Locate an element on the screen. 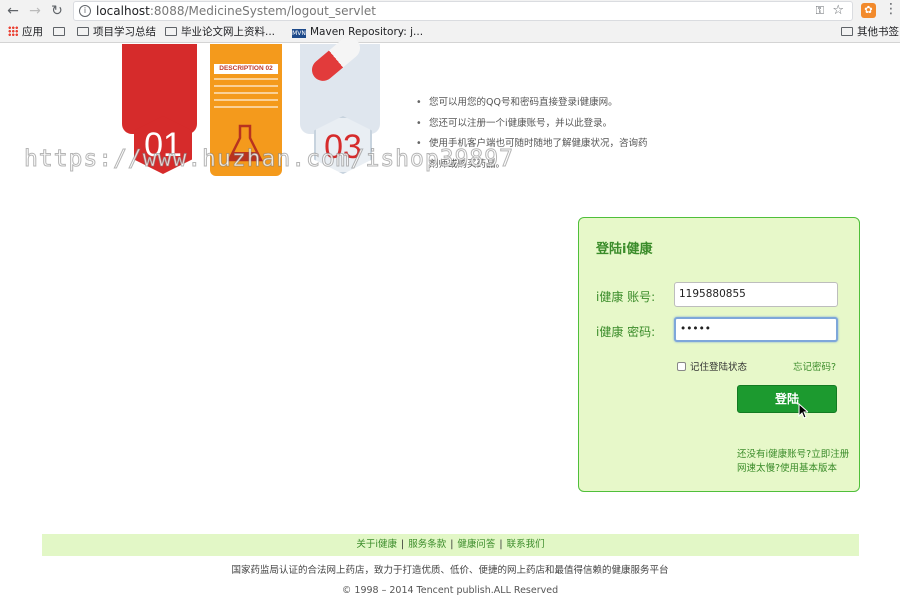  footer-link-about: 关于i健康 is located at coordinates (376, 544).